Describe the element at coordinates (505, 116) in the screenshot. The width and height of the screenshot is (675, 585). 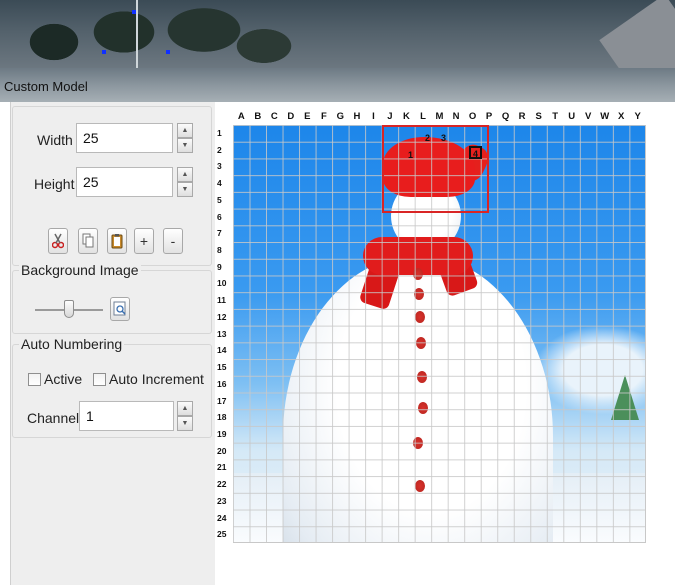
I see `column-header: Q` at that location.